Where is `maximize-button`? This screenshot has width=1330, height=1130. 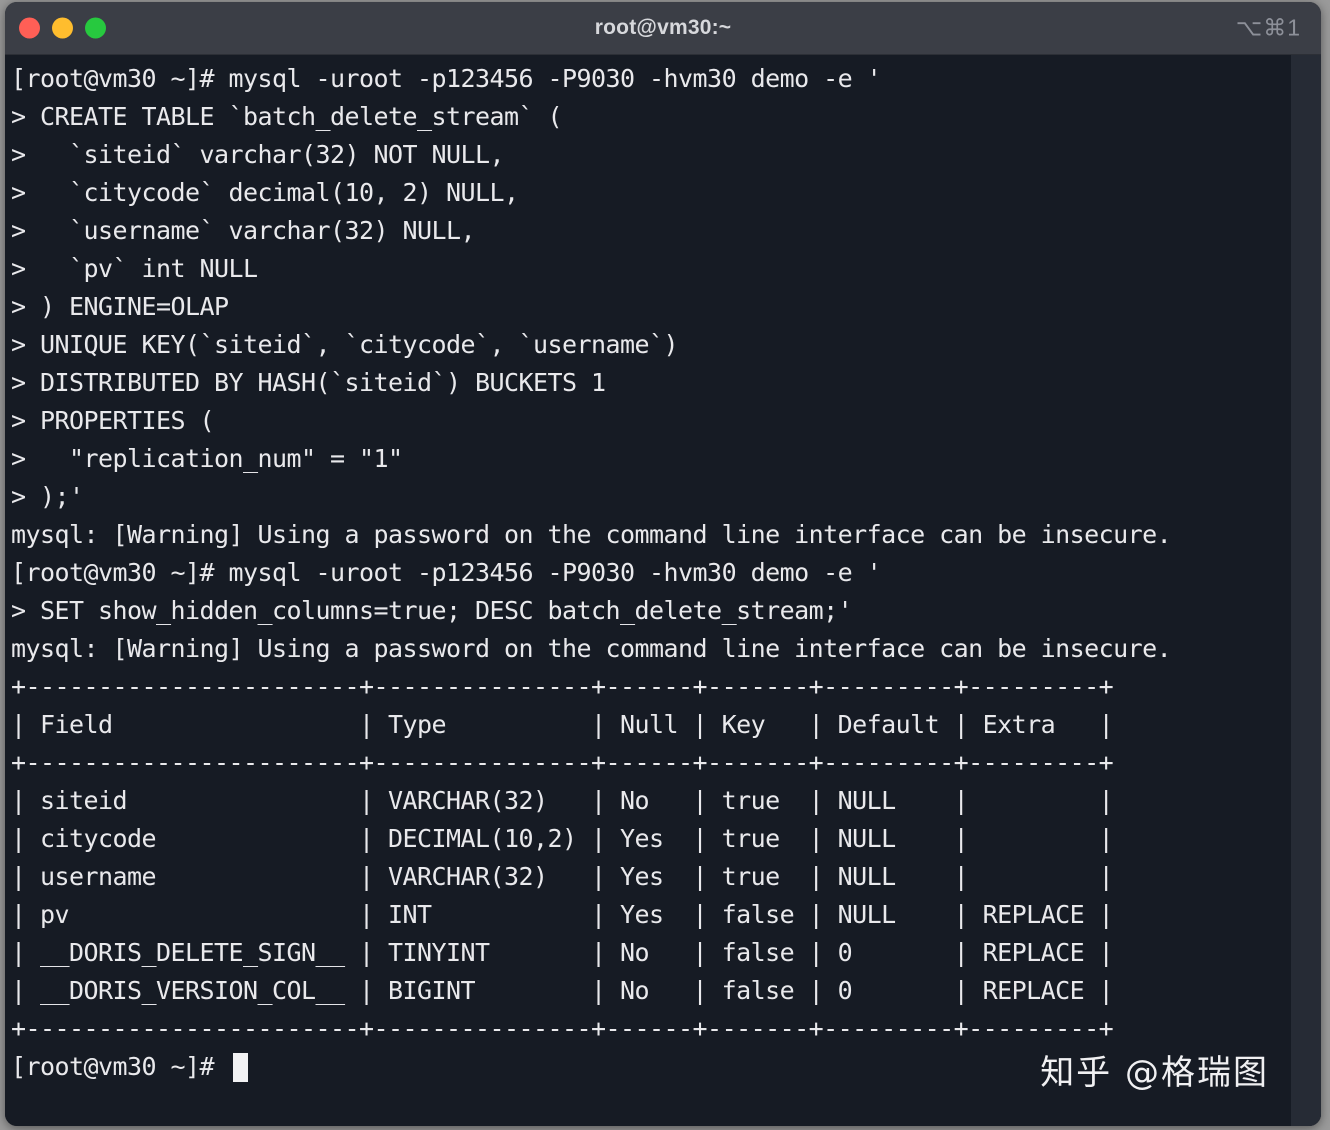
maximize-button is located at coordinates (95, 28).